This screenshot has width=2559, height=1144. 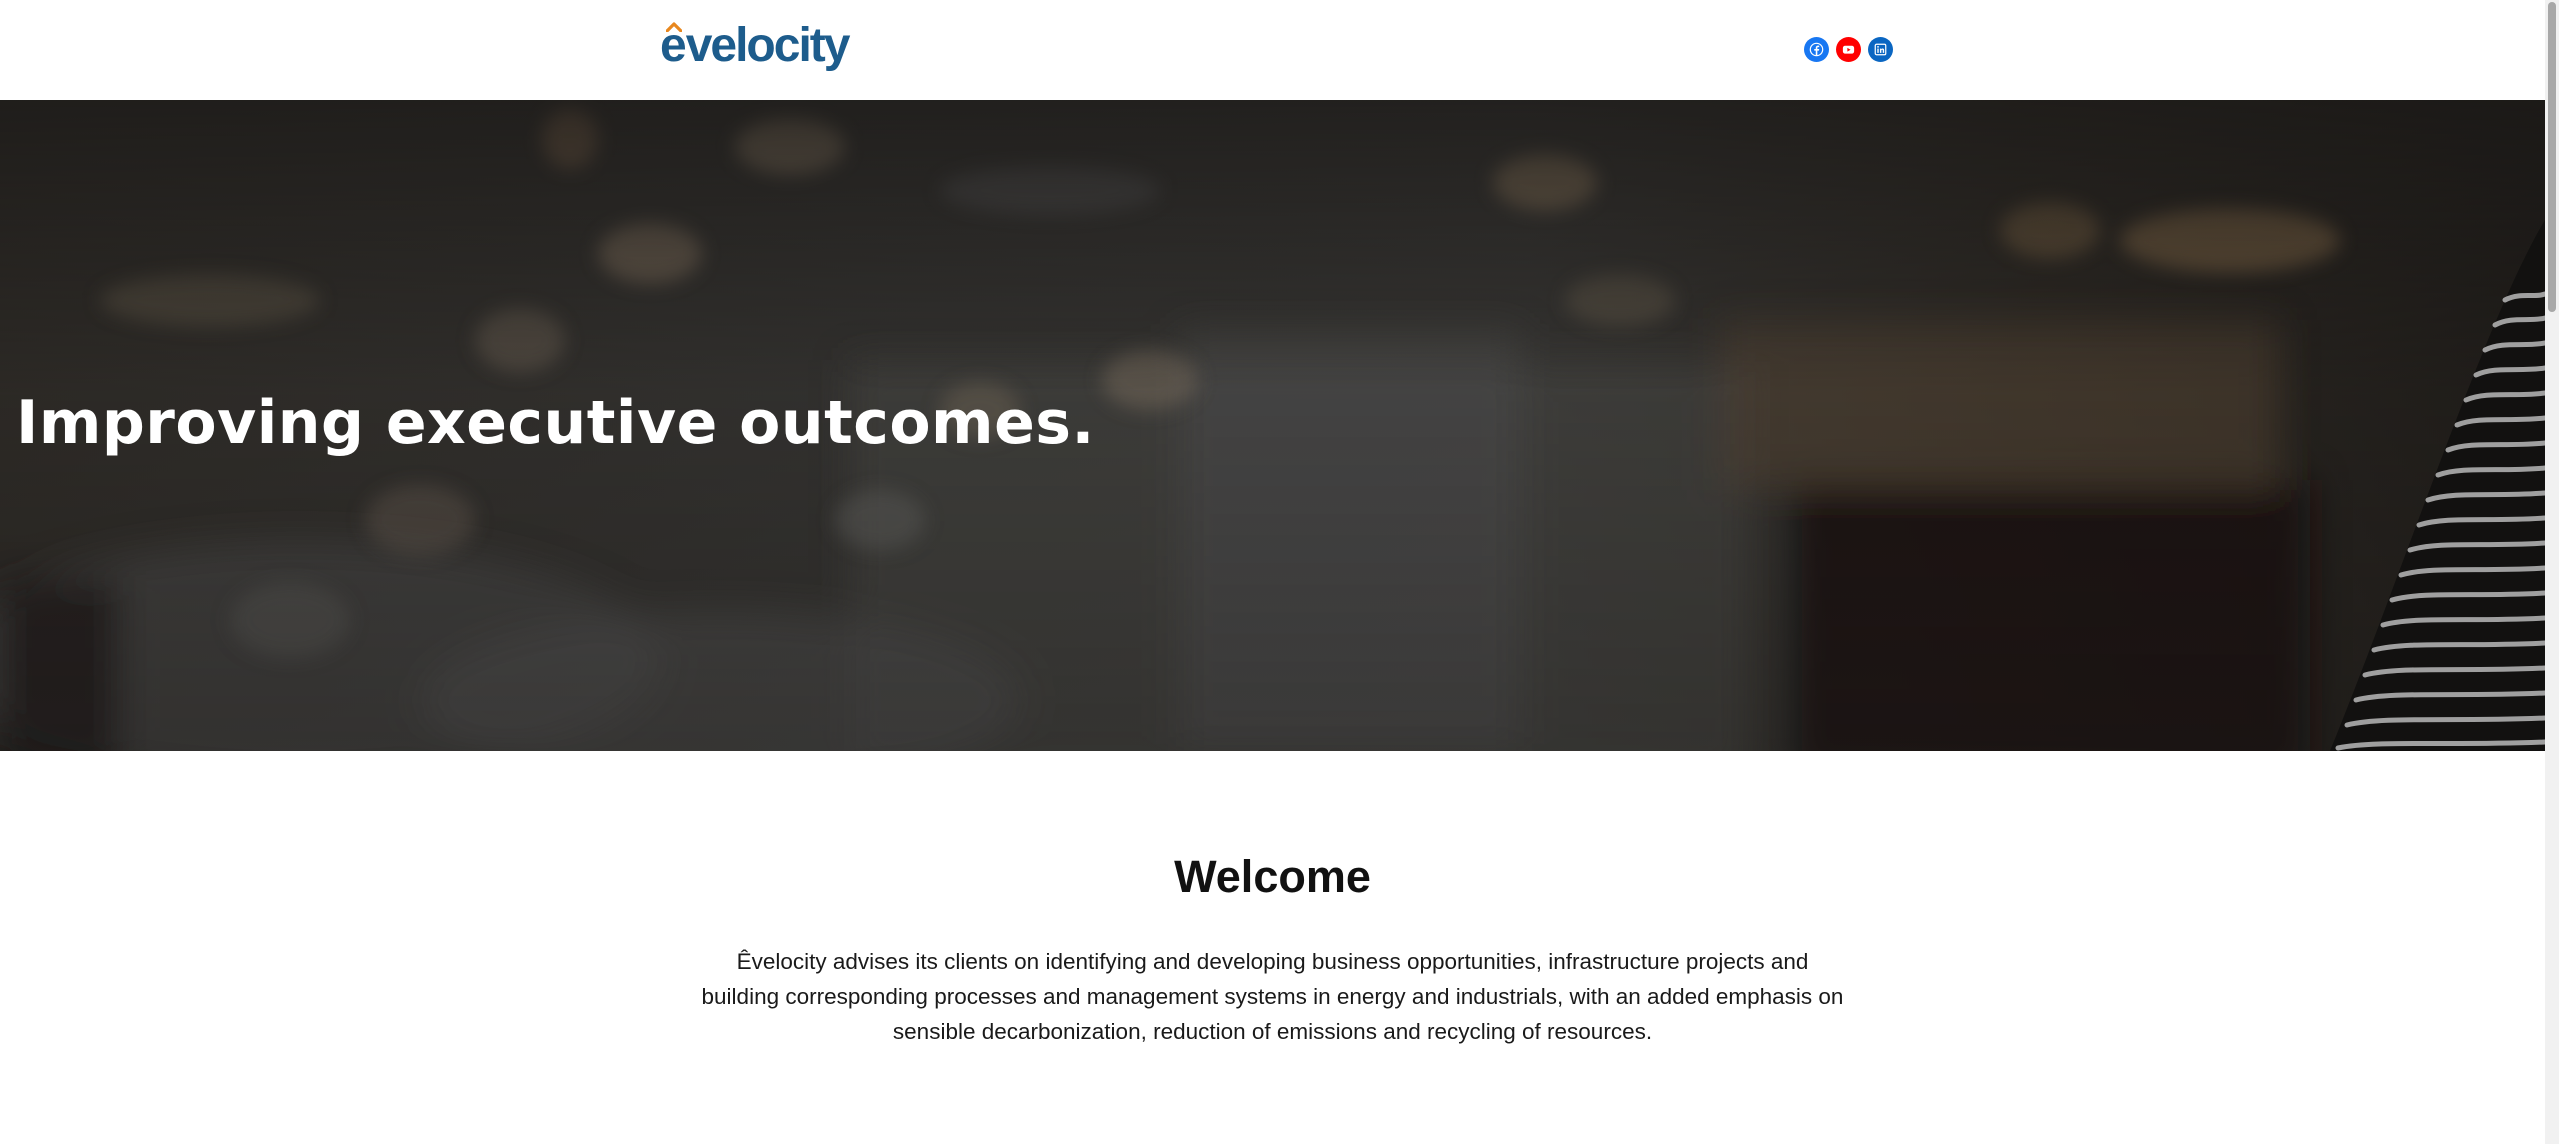 I want to click on youtube-icon, so click(x=1848, y=49).